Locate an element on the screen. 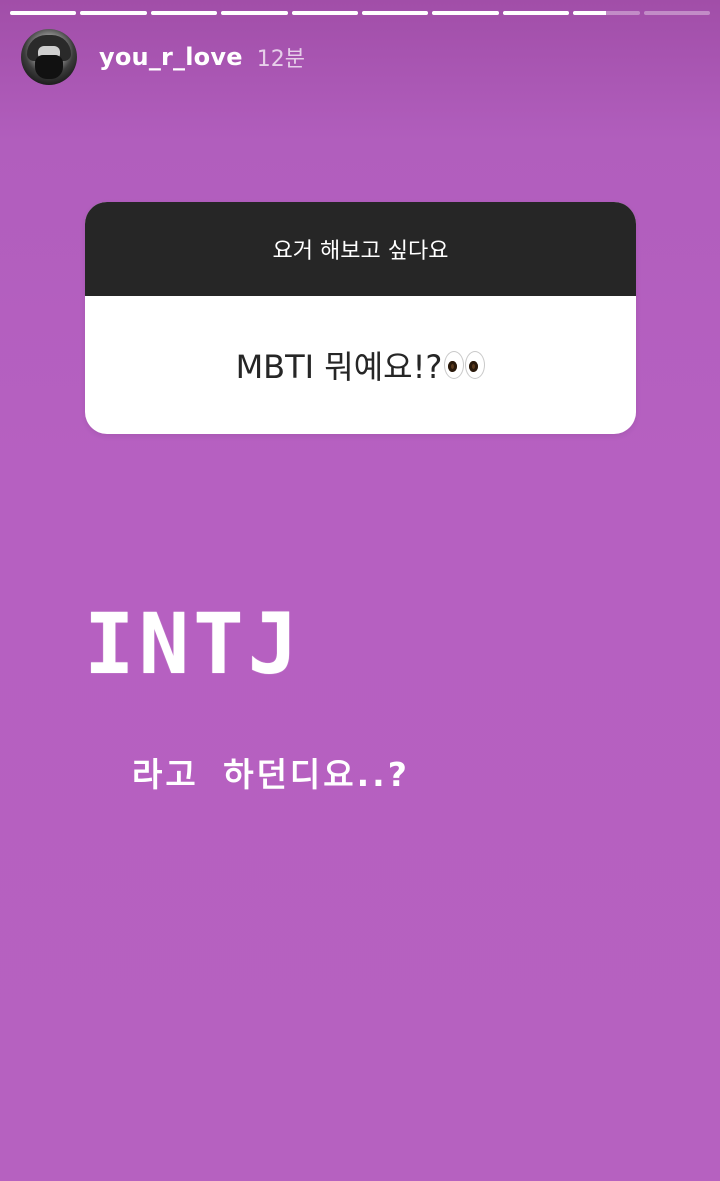 This screenshot has width=720, height=1181. eye-right is located at coordinates (475, 365).